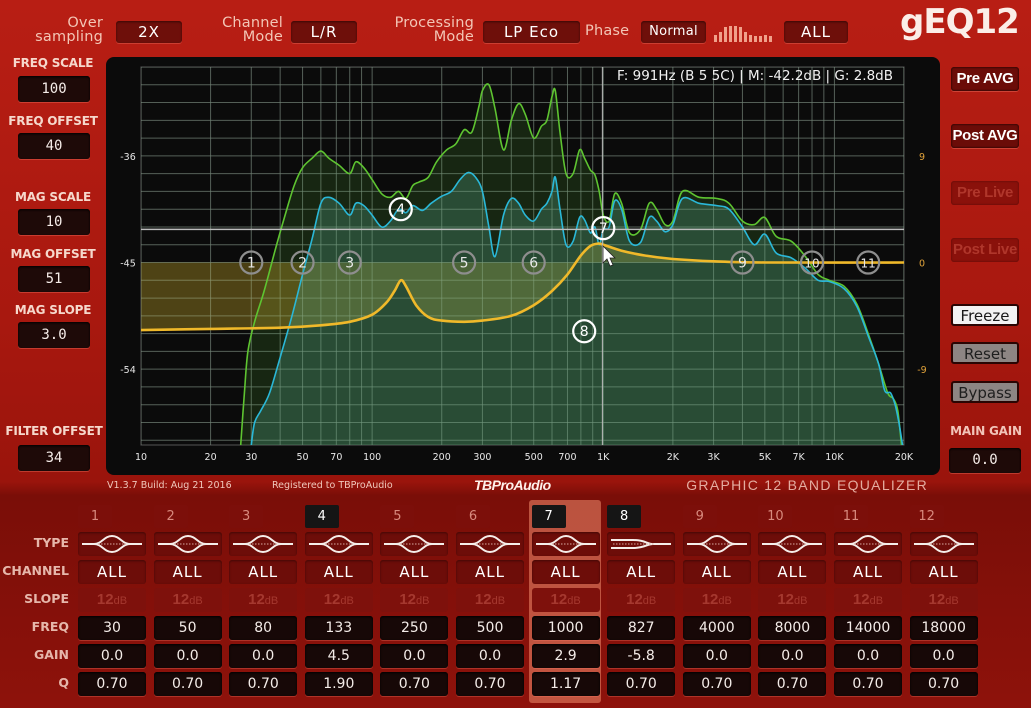  Describe the element at coordinates (338, 656) in the screenshot. I see `band-gain-input: 4.5` at that location.